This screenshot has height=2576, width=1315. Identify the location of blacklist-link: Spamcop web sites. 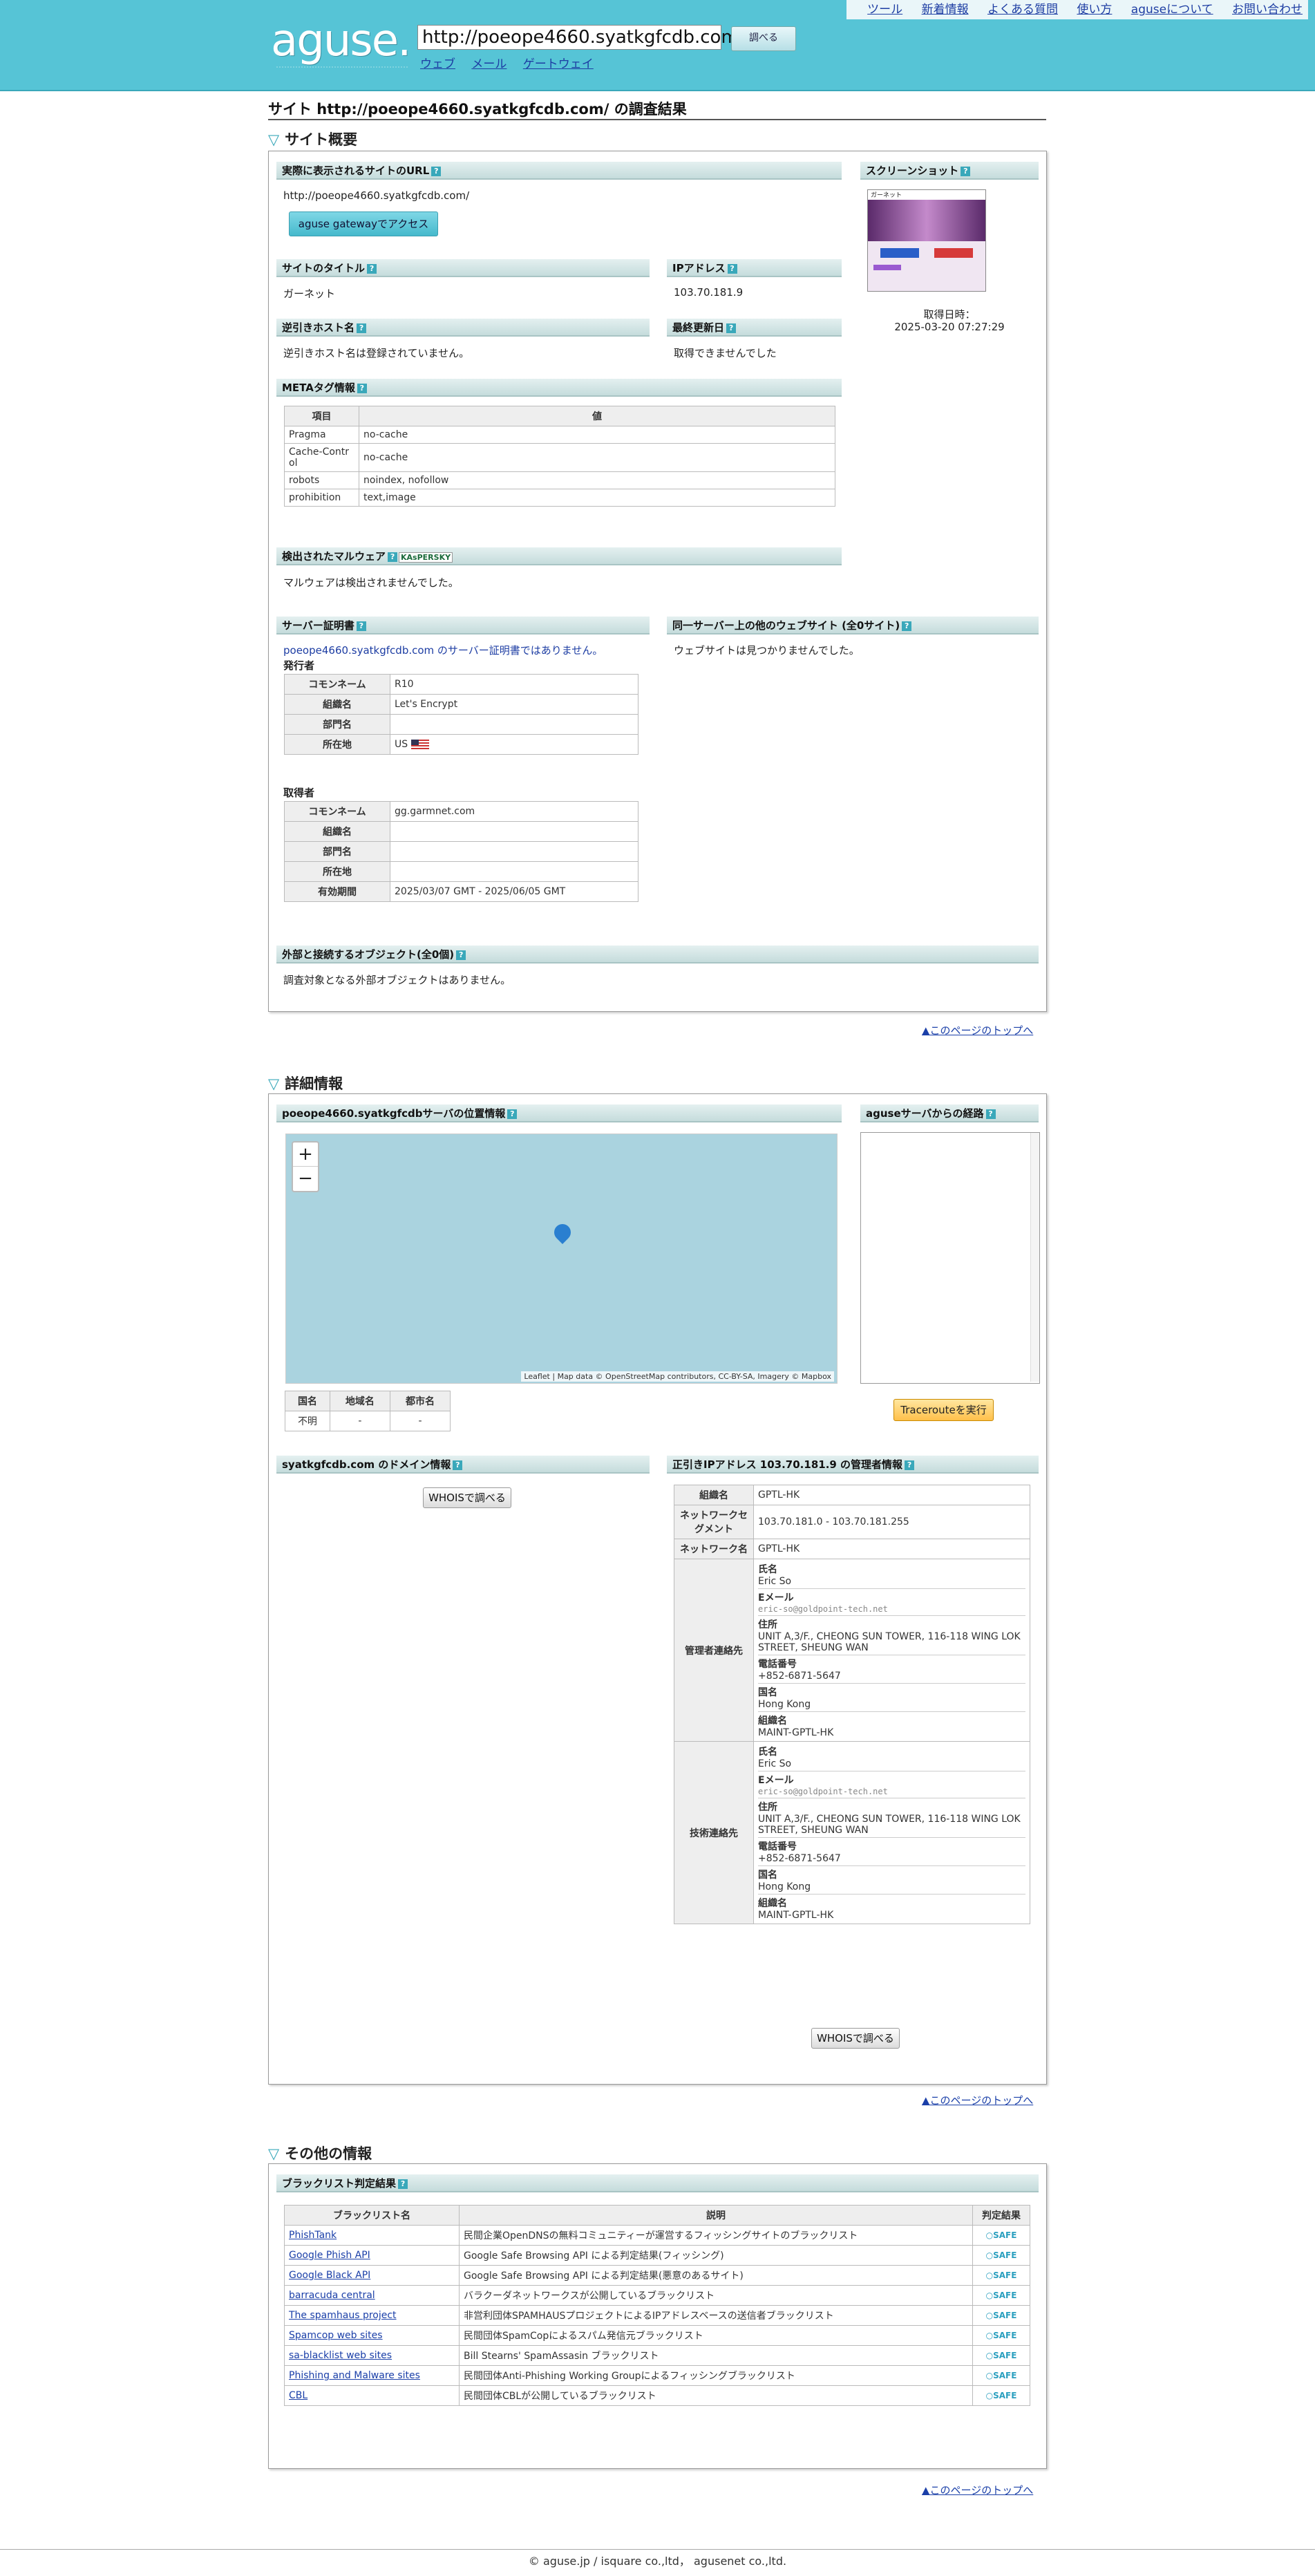
(336, 2335).